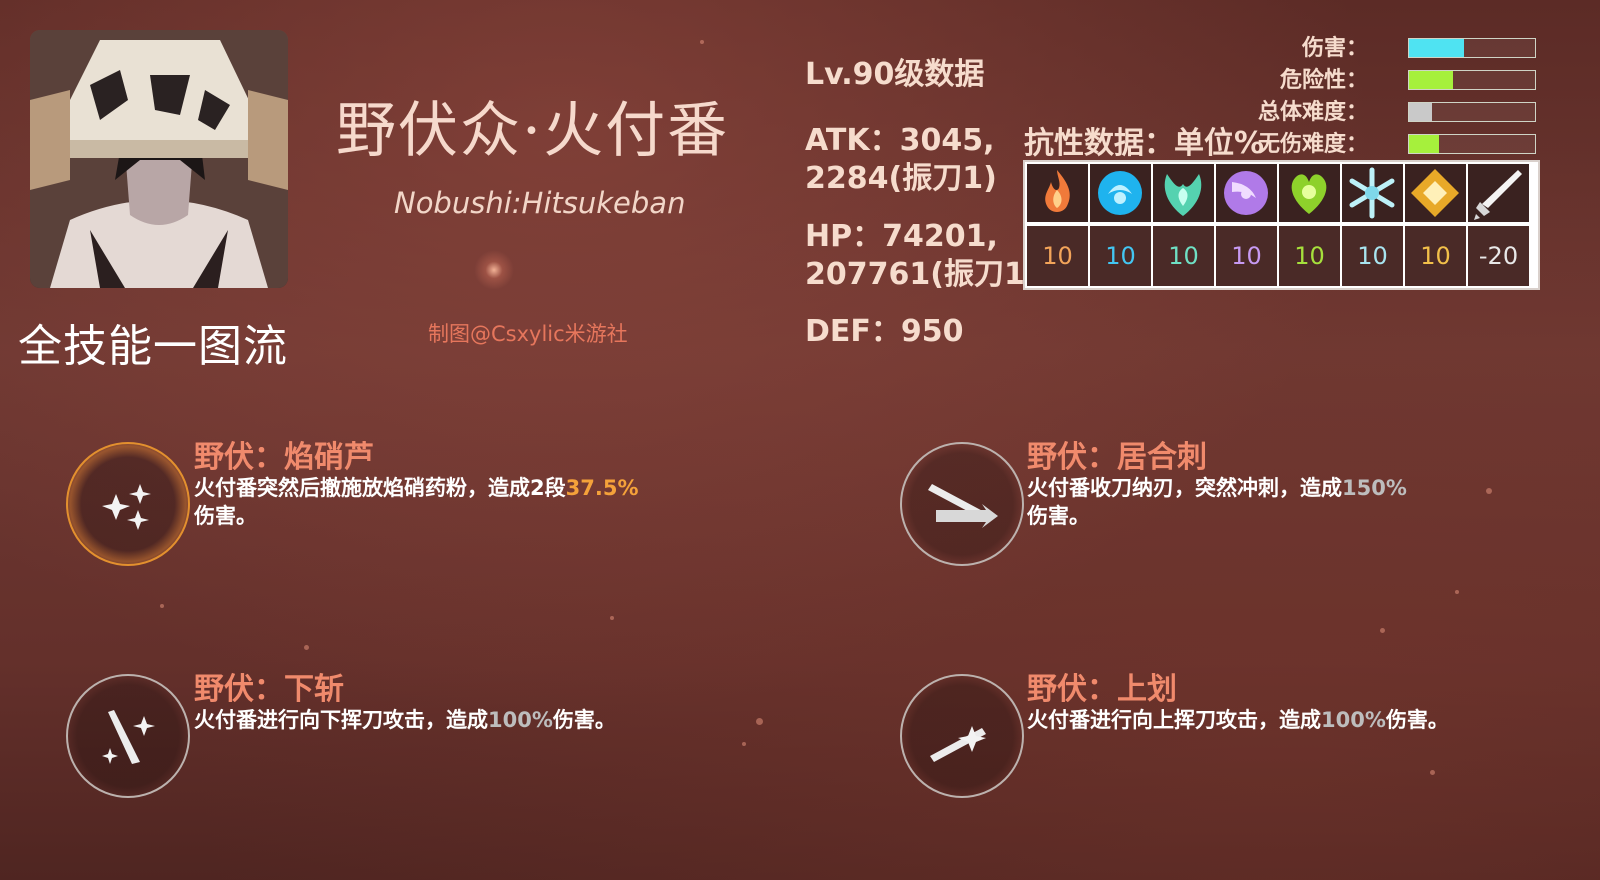 The image size is (1600, 880). I want to click on dash-blade-icon, so click(963, 506).